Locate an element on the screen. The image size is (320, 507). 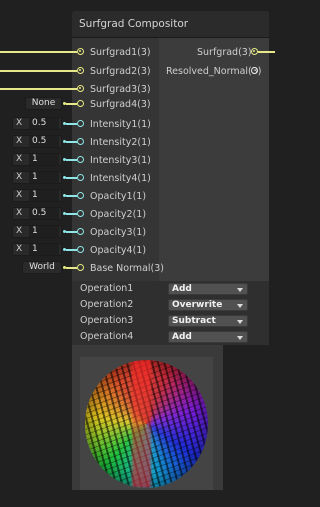
port-opacity1 is located at coordinates (80, 195).